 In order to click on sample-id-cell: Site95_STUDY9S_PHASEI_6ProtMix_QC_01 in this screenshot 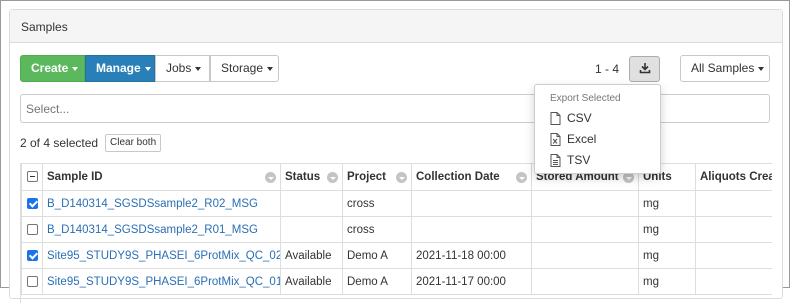, I will do `click(161, 281)`.